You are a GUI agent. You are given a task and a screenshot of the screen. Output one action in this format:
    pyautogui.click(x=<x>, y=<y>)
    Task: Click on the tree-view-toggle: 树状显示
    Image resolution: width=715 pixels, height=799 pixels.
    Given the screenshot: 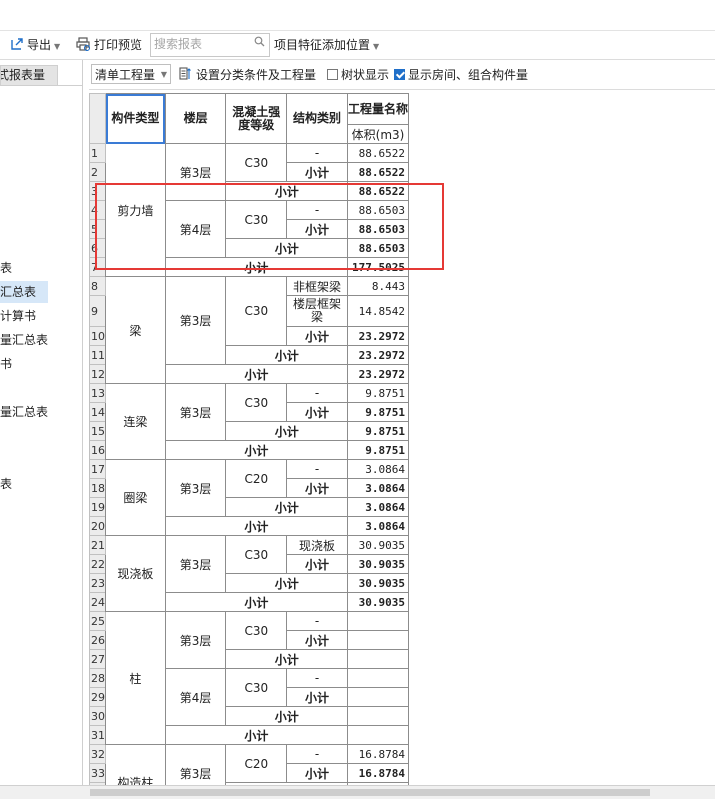 What is the action you would take?
    pyautogui.click(x=358, y=75)
    